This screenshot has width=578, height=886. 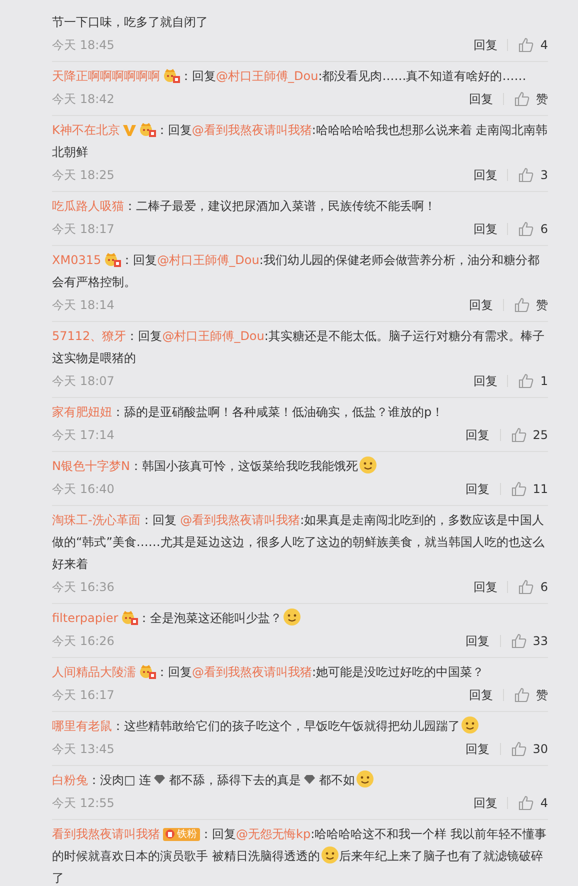 What do you see at coordinates (84, 587) in the screenshot?
I see `comment-time: 今天 16:36` at bounding box center [84, 587].